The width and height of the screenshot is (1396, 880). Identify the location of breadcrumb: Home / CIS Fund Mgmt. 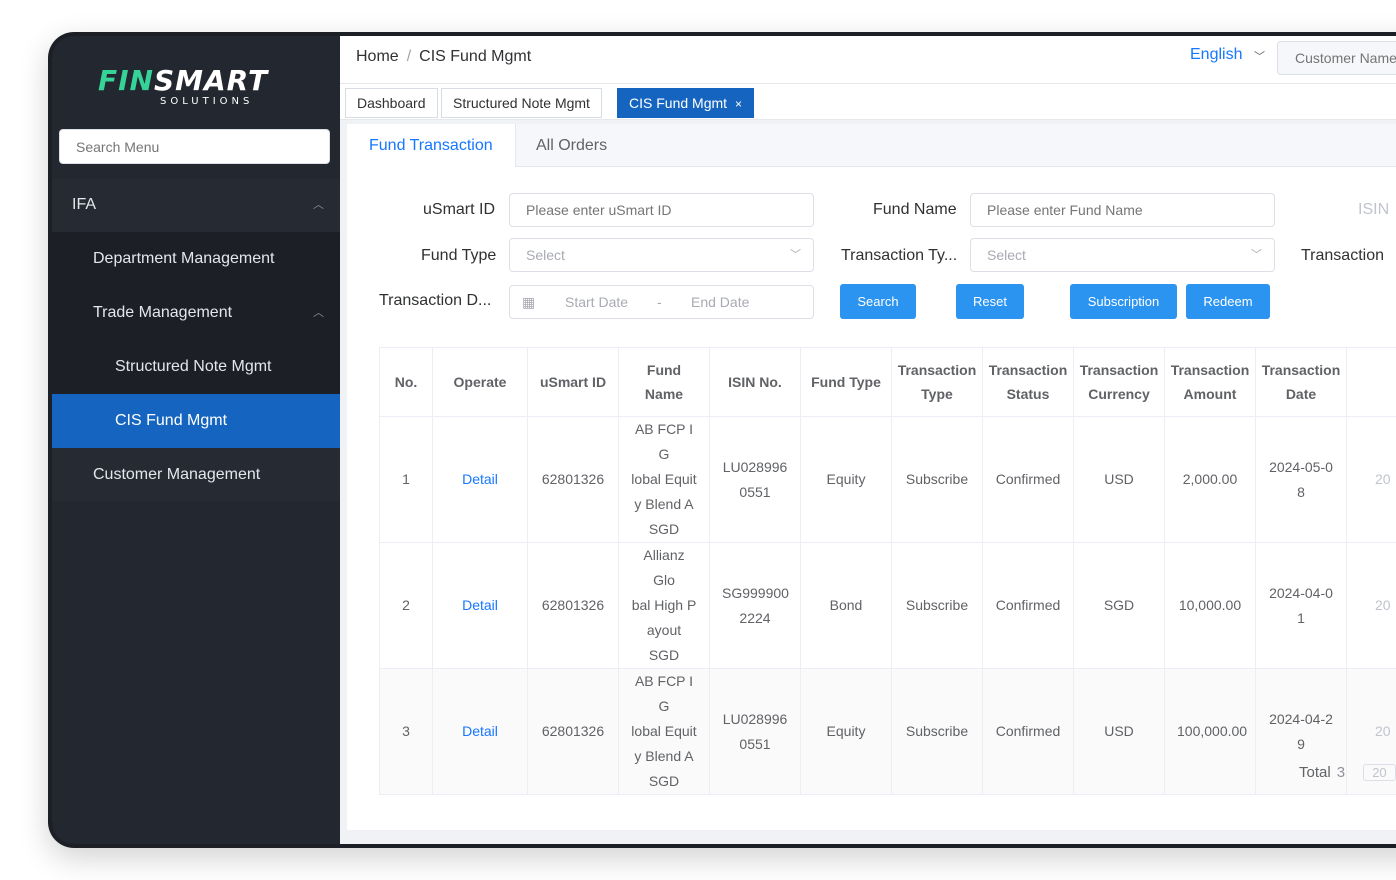
(443, 57).